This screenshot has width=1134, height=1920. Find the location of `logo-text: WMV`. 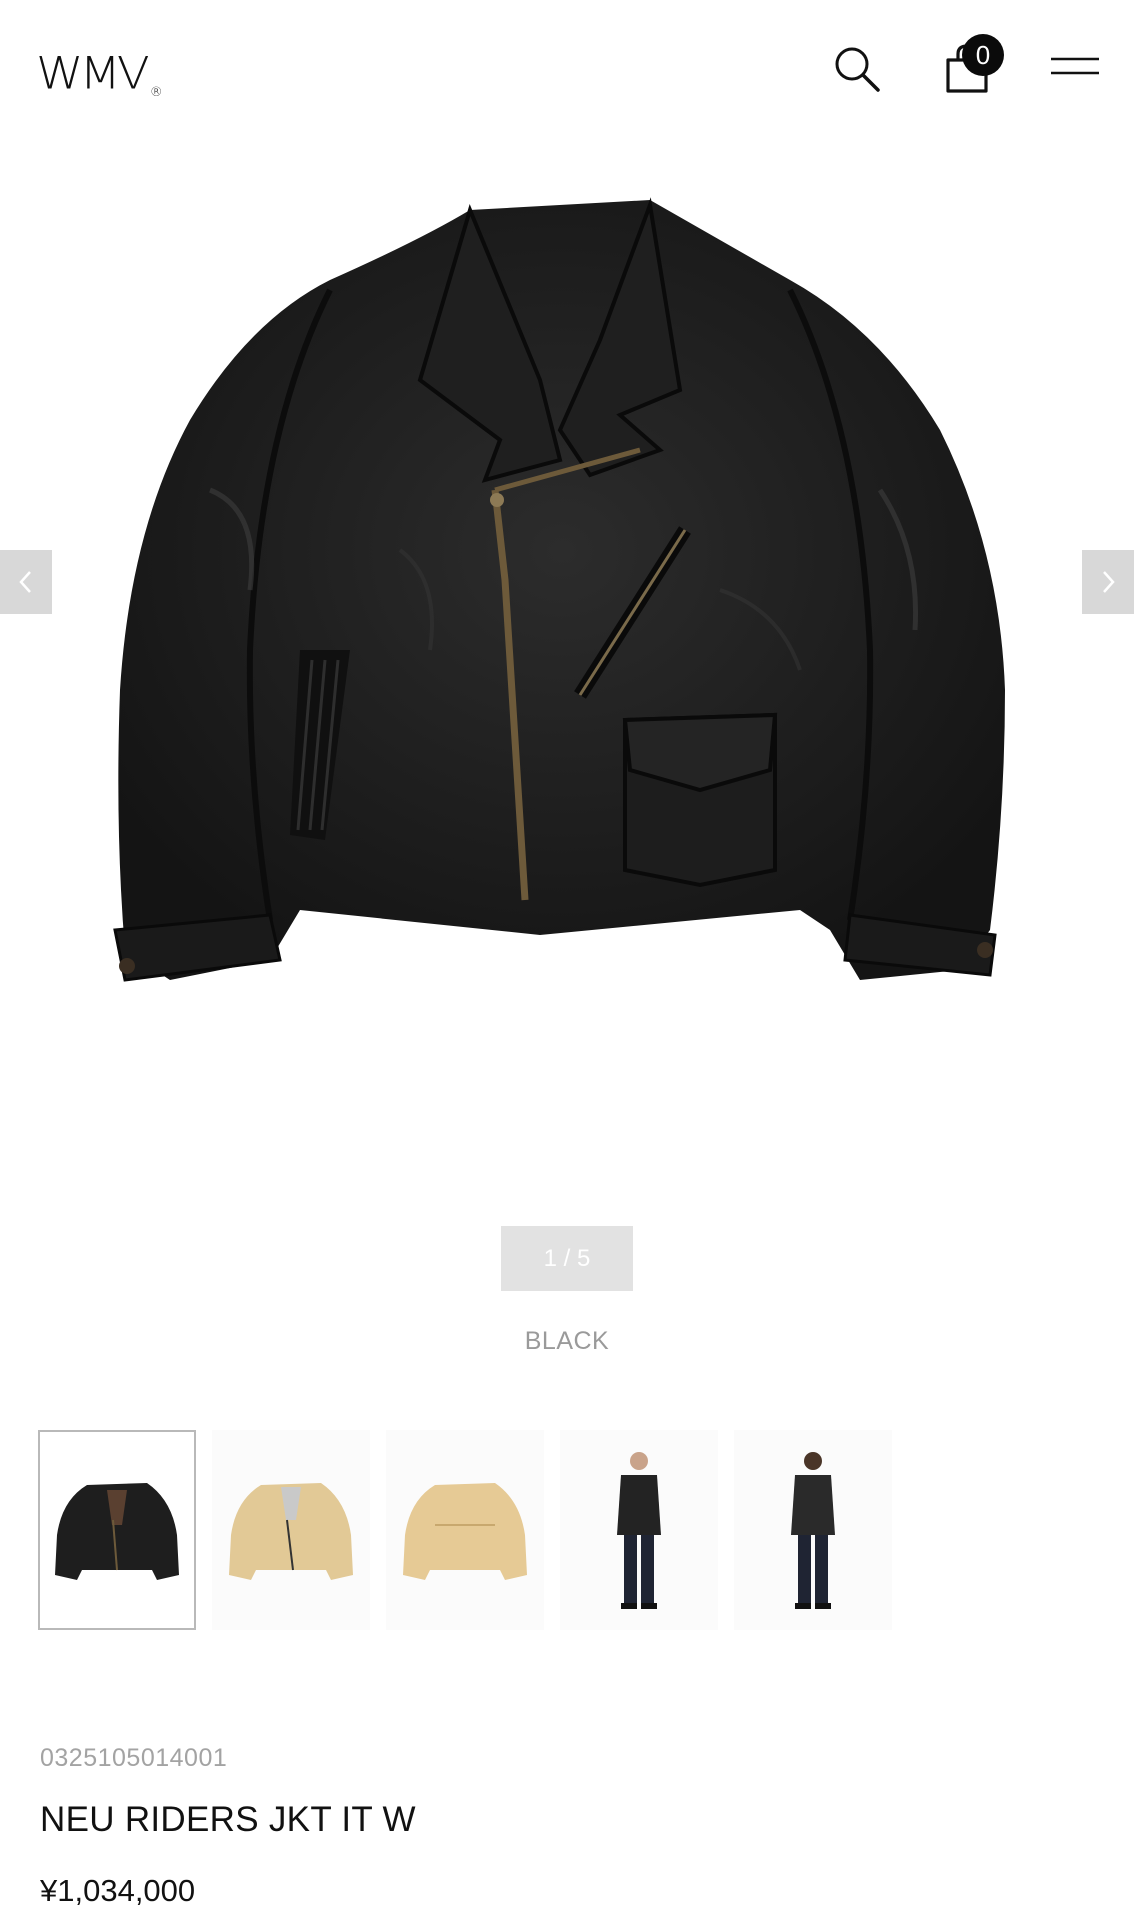

logo-text: WMV is located at coordinates (93, 74).